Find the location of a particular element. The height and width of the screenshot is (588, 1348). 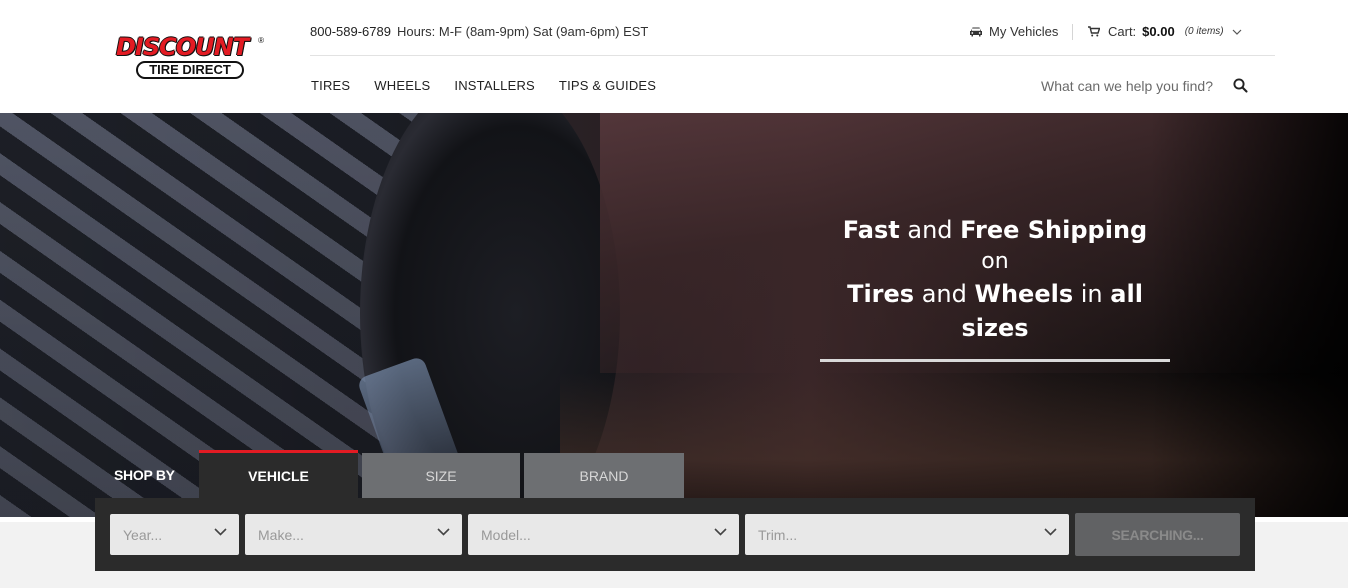

store-hours: Hours: M-F (8am-9pm) Sat (9am-6pm) EST is located at coordinates (523, 31).